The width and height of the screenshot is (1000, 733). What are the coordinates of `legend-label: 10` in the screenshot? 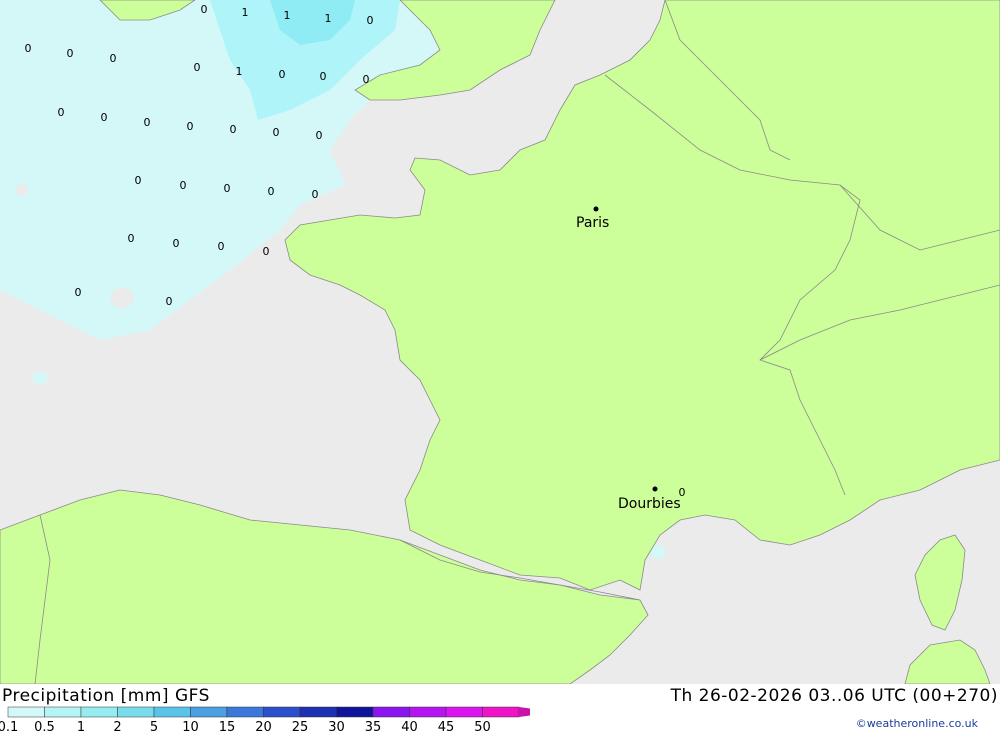 It's located at (190, 726).